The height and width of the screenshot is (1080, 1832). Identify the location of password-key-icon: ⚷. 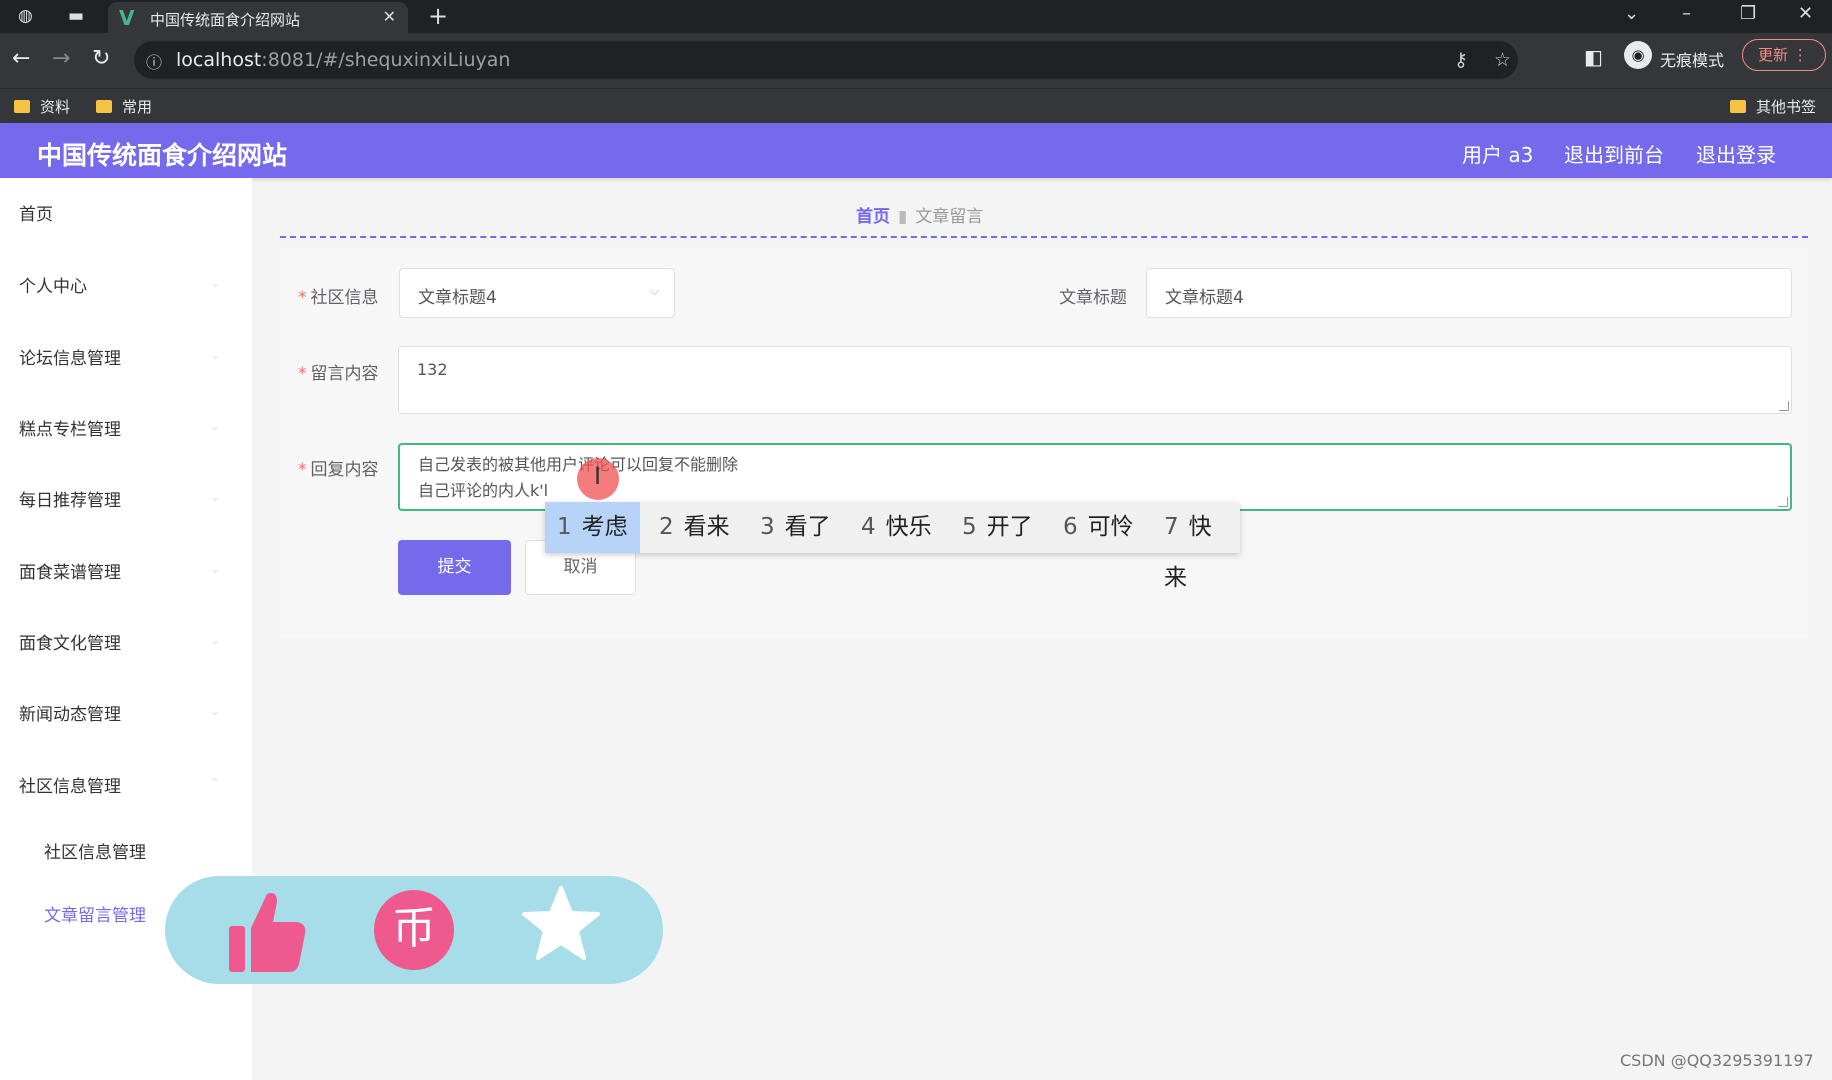
(1461, 60).